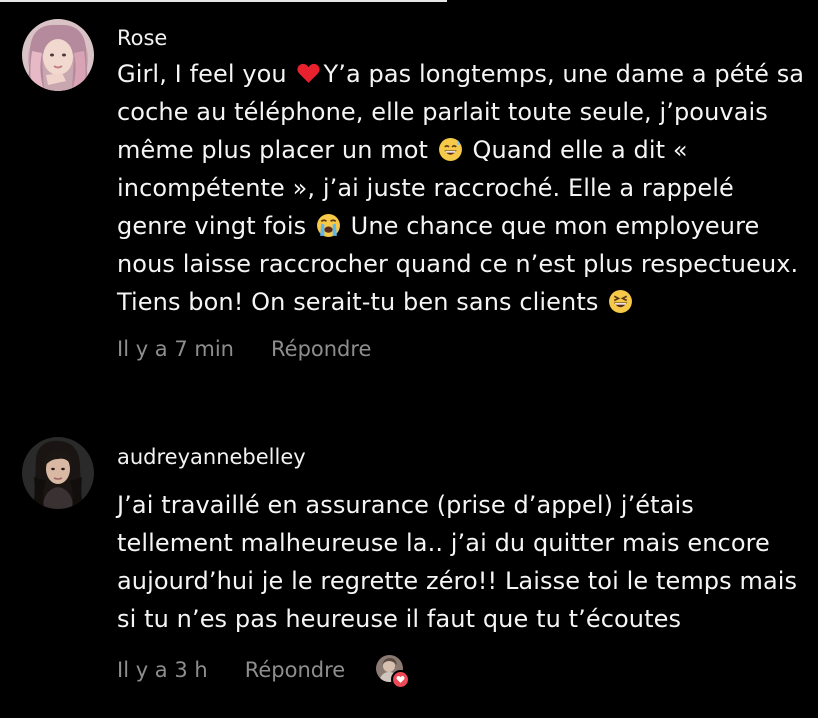 This screenshot has width=818, height=718. I want to click on top-divider, so click(223, 1).